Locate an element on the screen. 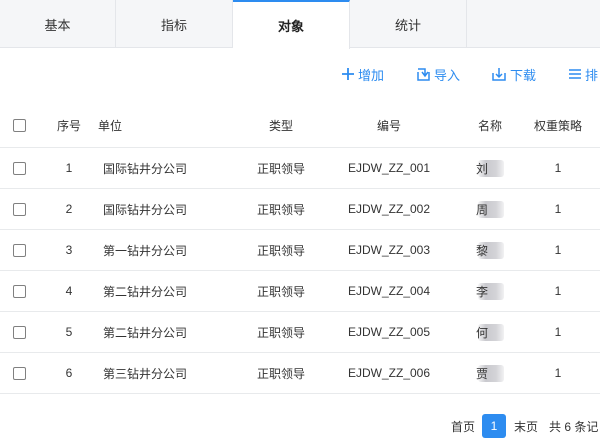 Image resolution: width=600 pixels, height=446 pixels. cell-index: 5 is located at coordinates (69, 332).